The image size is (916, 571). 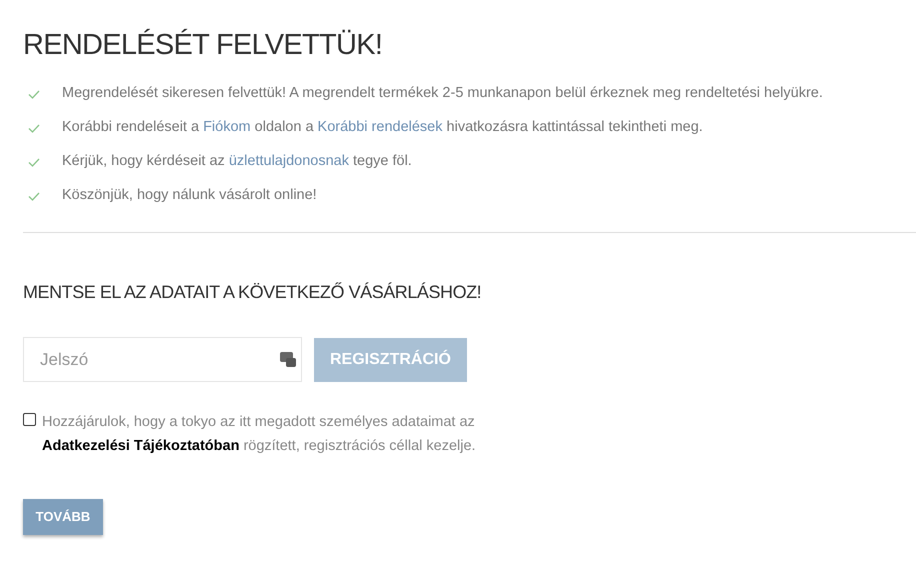 What do you see at coordinates (29, 419) in the screenshot?
I see `consent-checkbox` at bounding box center [29, 419].